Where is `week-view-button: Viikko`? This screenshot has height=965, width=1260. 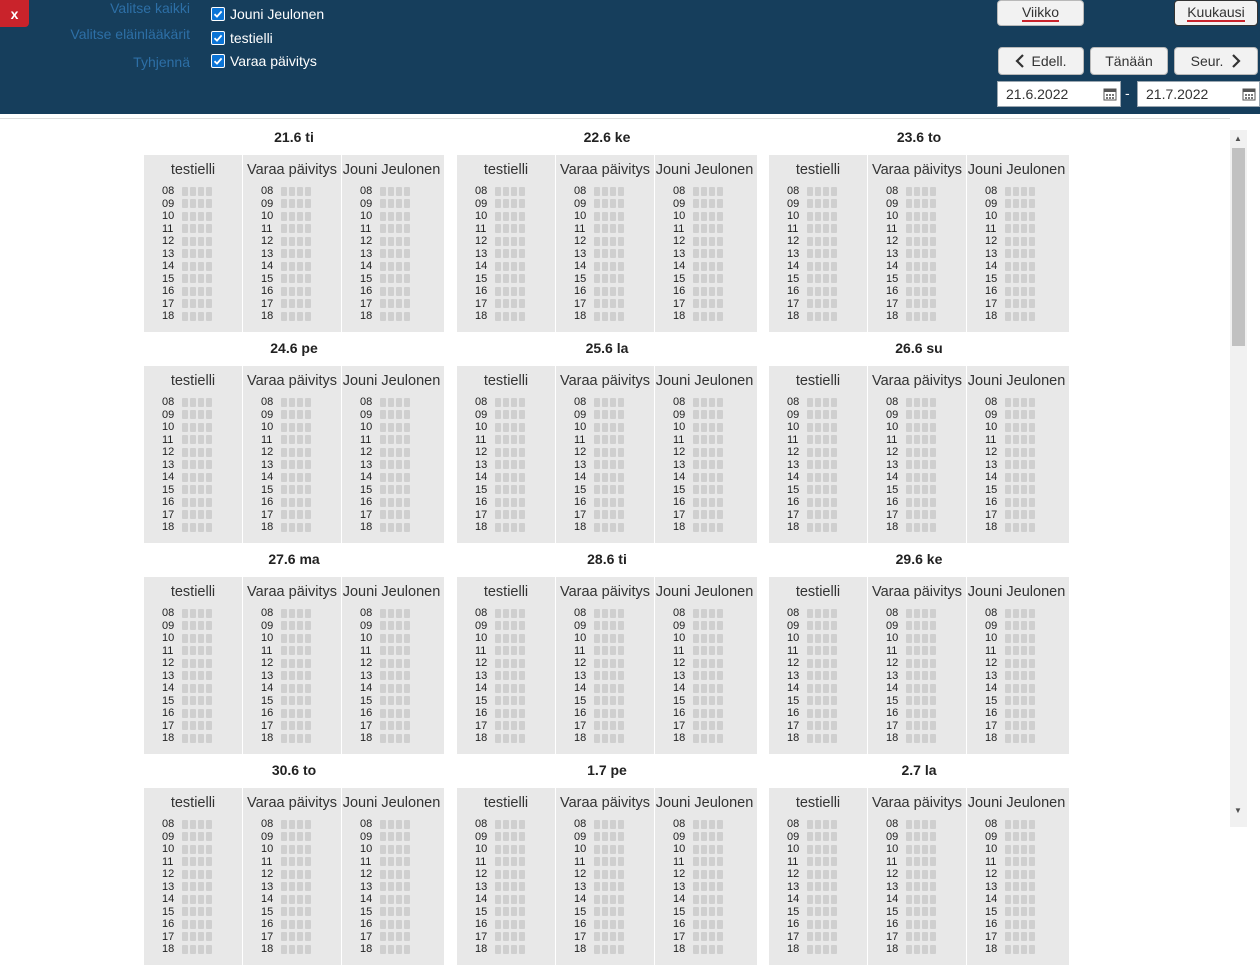
week-view-button: Viikko is located at coordinates (1040, 13).